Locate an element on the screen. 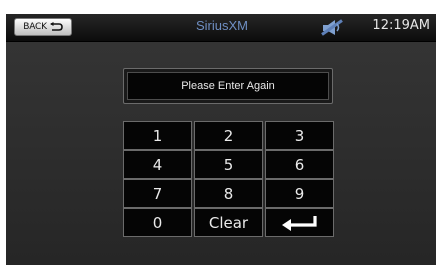 This screenshot has height=267, width=442. key-6: 6 is located at coordinates (299, 164).